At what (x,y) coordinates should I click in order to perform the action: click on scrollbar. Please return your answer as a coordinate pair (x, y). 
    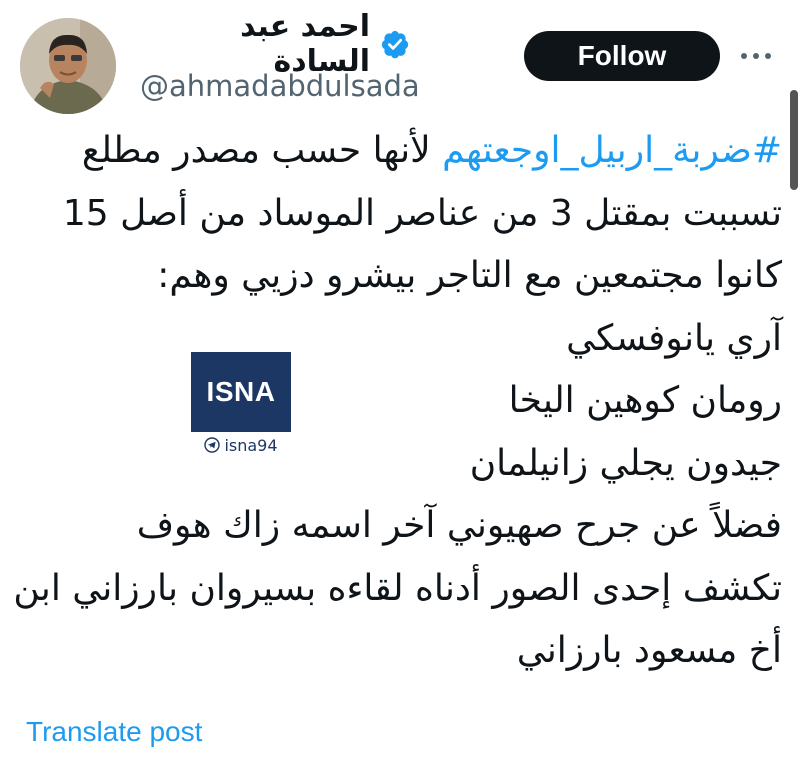
    Looking at the image, I should click on (794, 100).